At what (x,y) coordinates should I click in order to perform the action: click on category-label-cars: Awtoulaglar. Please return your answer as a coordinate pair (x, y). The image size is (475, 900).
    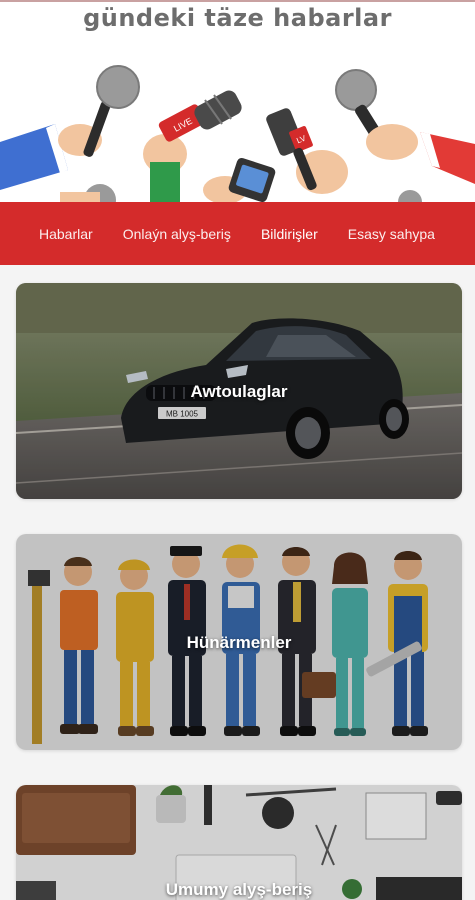
    Looking at the image, I should click on (239, 391).